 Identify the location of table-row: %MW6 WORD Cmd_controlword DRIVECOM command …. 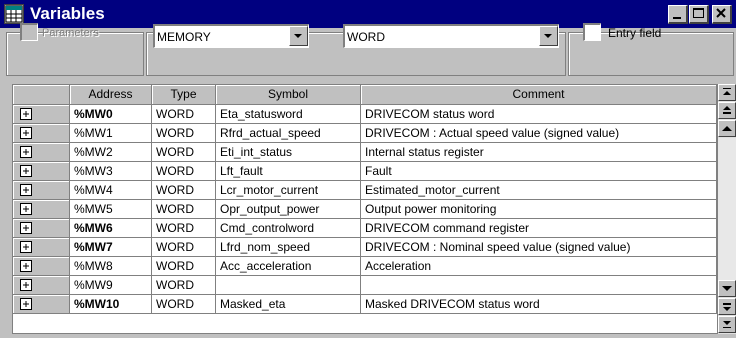
(365, 228).